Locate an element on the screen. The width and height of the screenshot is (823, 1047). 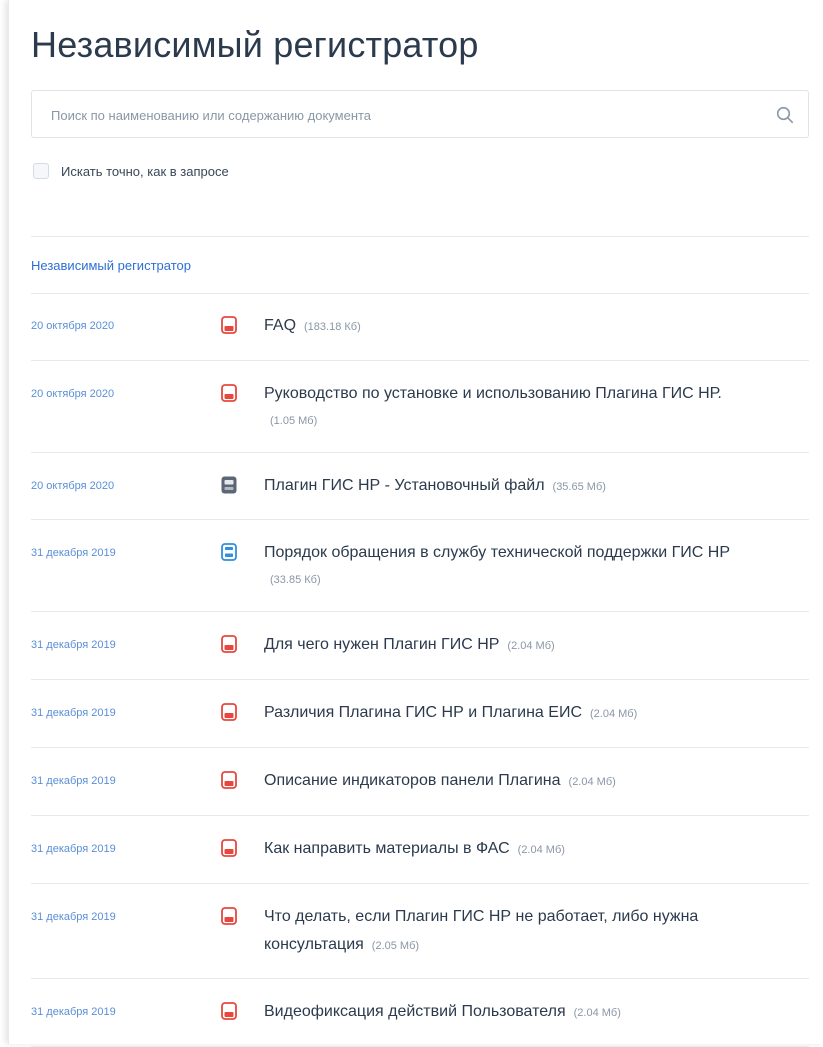
file-size: (2.05 Мб) is located at coordinates (395, 946).